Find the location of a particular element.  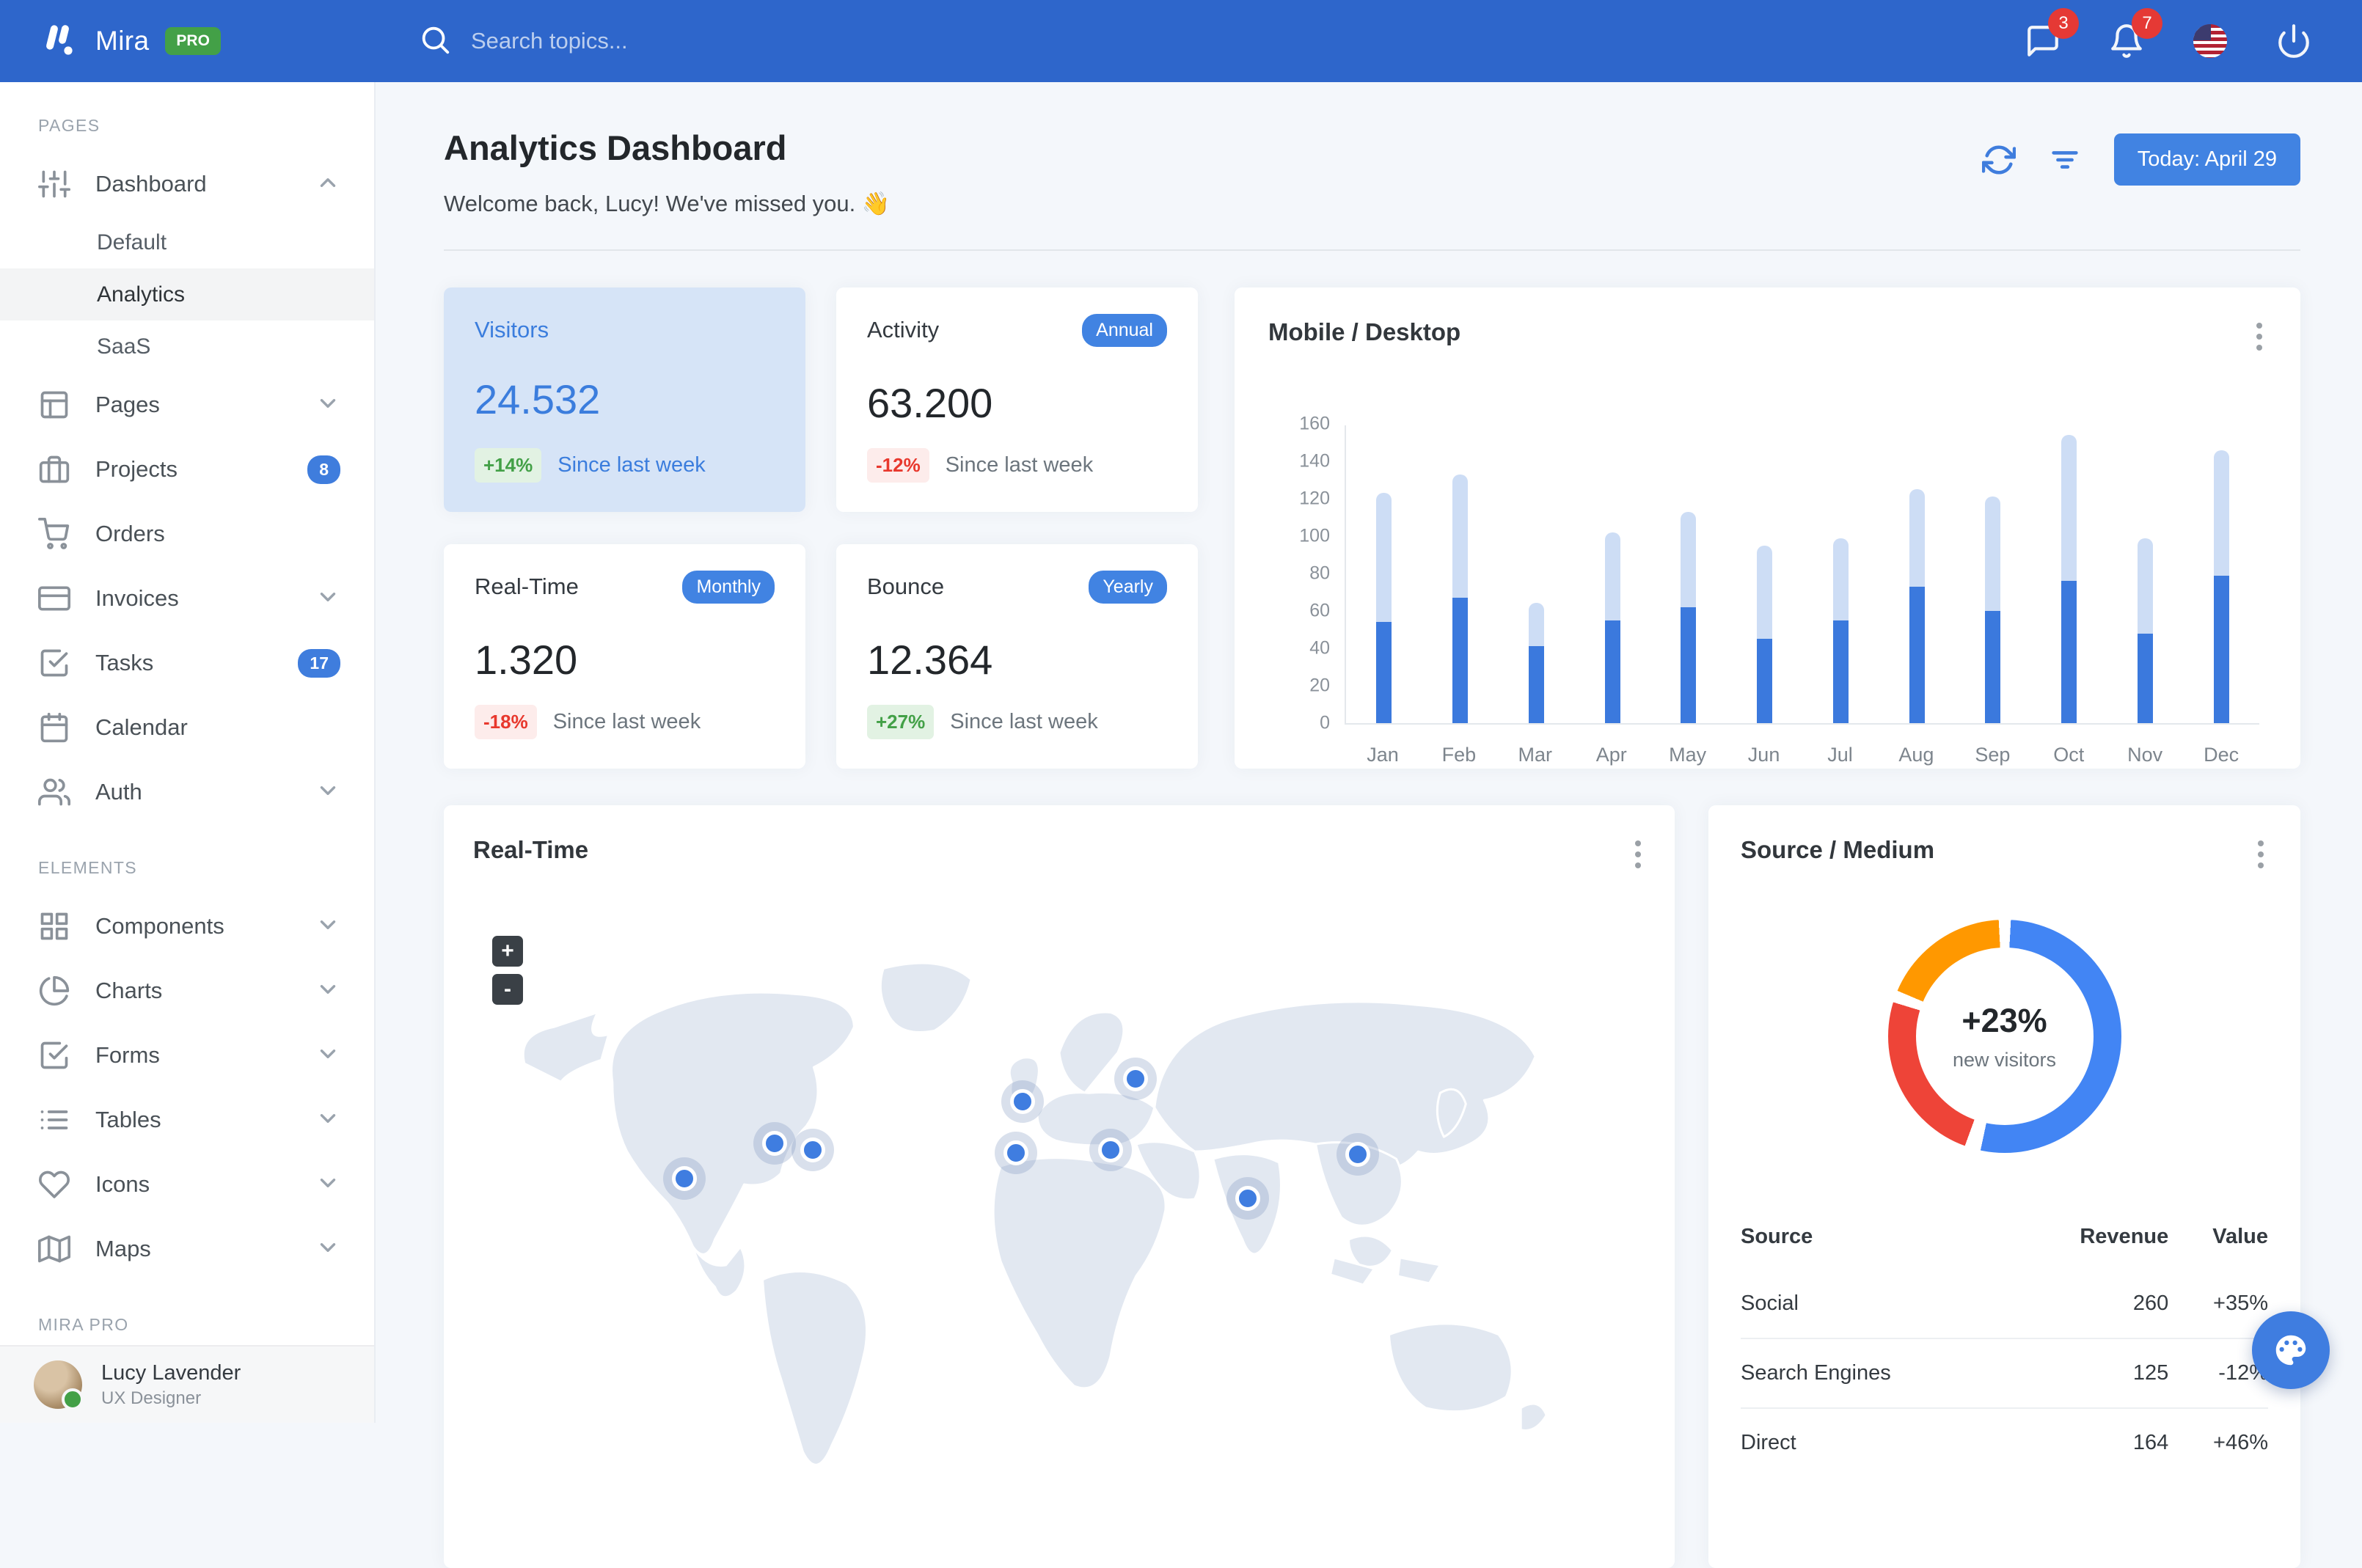

map-zoom-out-button: - is located at coordinates (507, 989).